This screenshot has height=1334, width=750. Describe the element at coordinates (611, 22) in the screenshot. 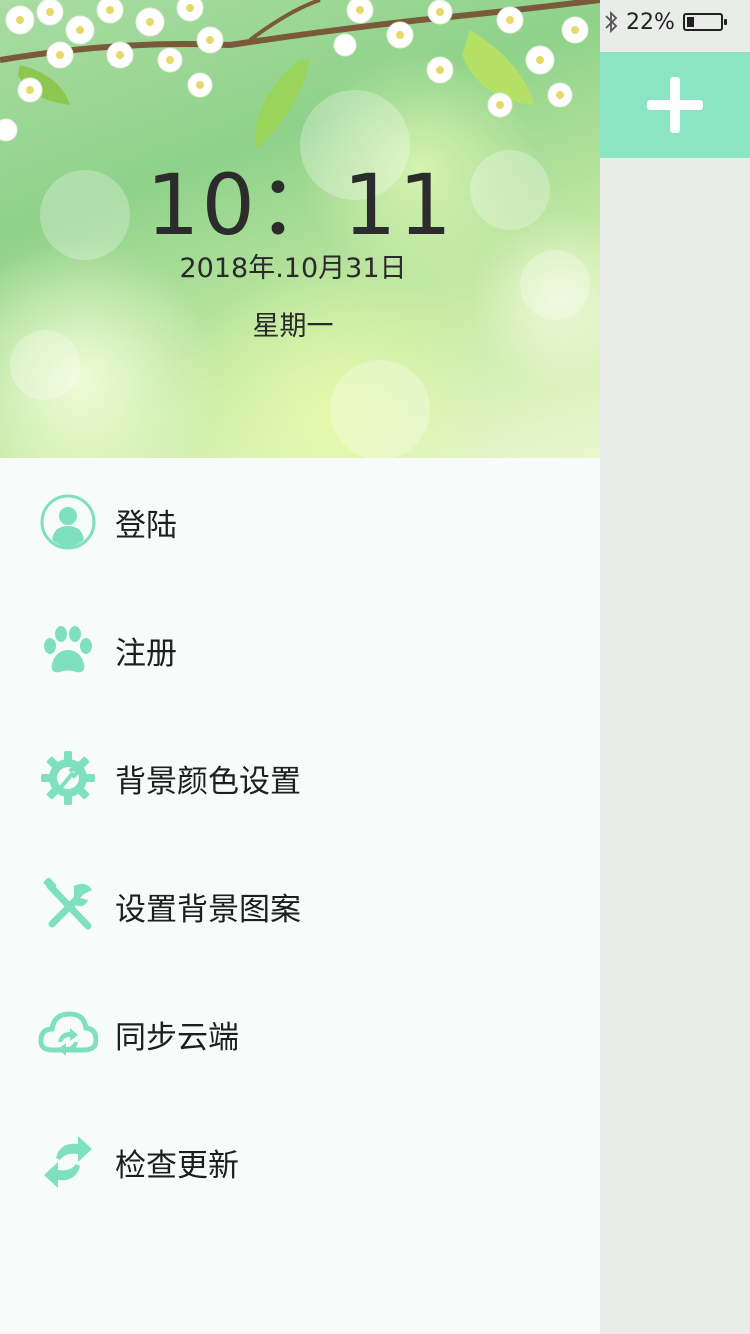

I see `bluetooth-icon` at that location.